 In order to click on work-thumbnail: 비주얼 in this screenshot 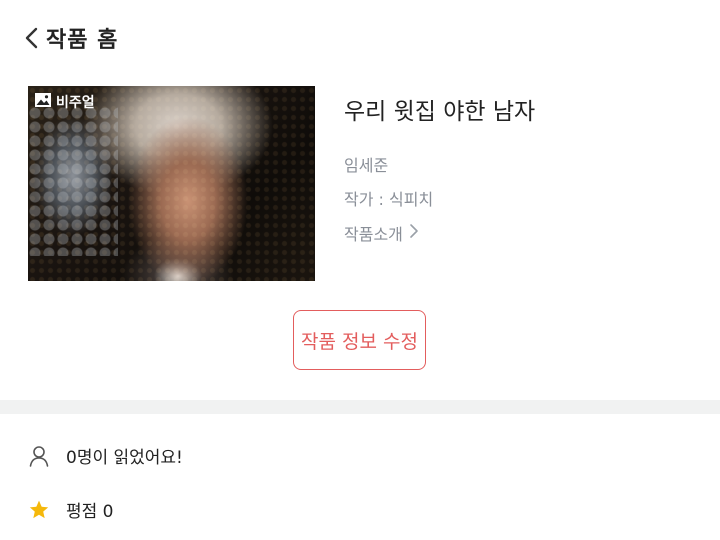, I will do `click(171, 183)`.